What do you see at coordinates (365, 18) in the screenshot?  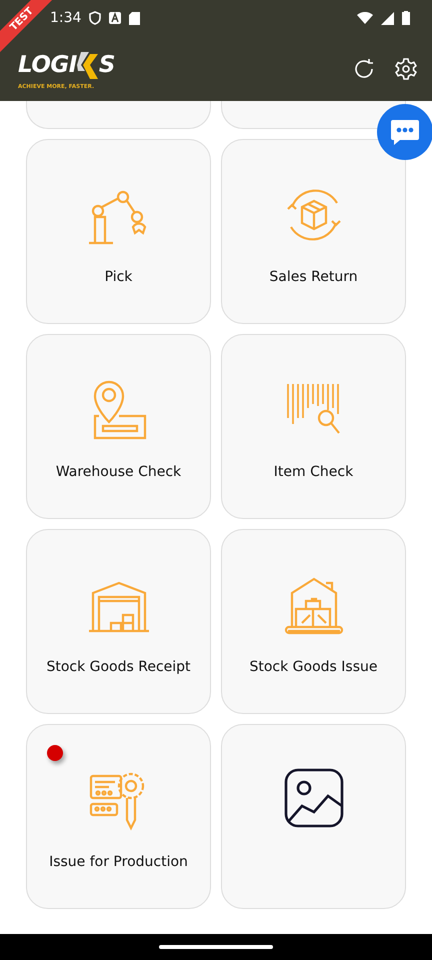 I see `wifi-icon` at bounding box center [365, 18].